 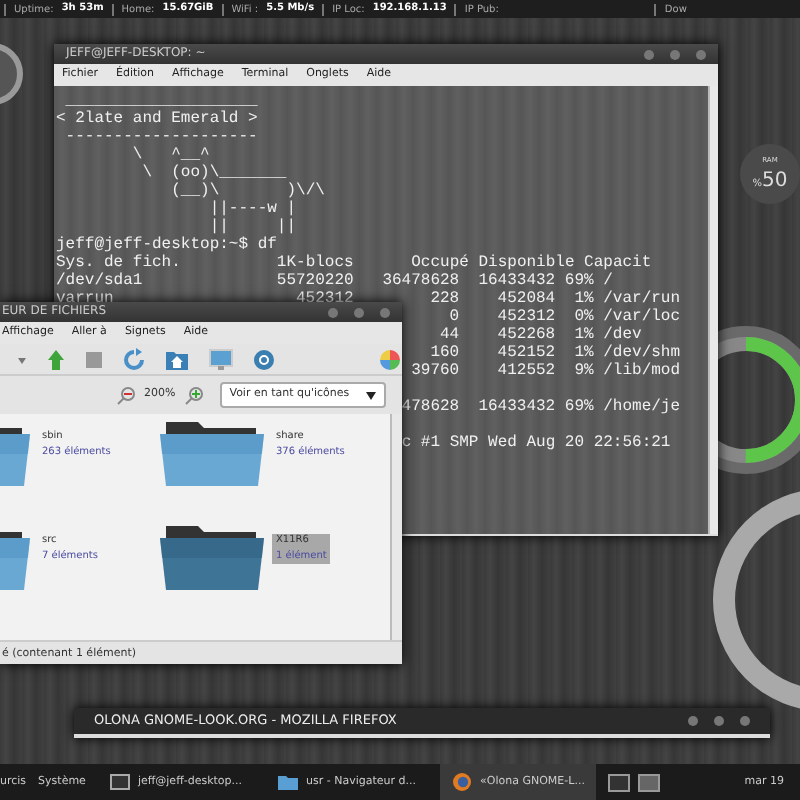 I want to click on terminal-cell: 9%, so click(x=584, y=371).